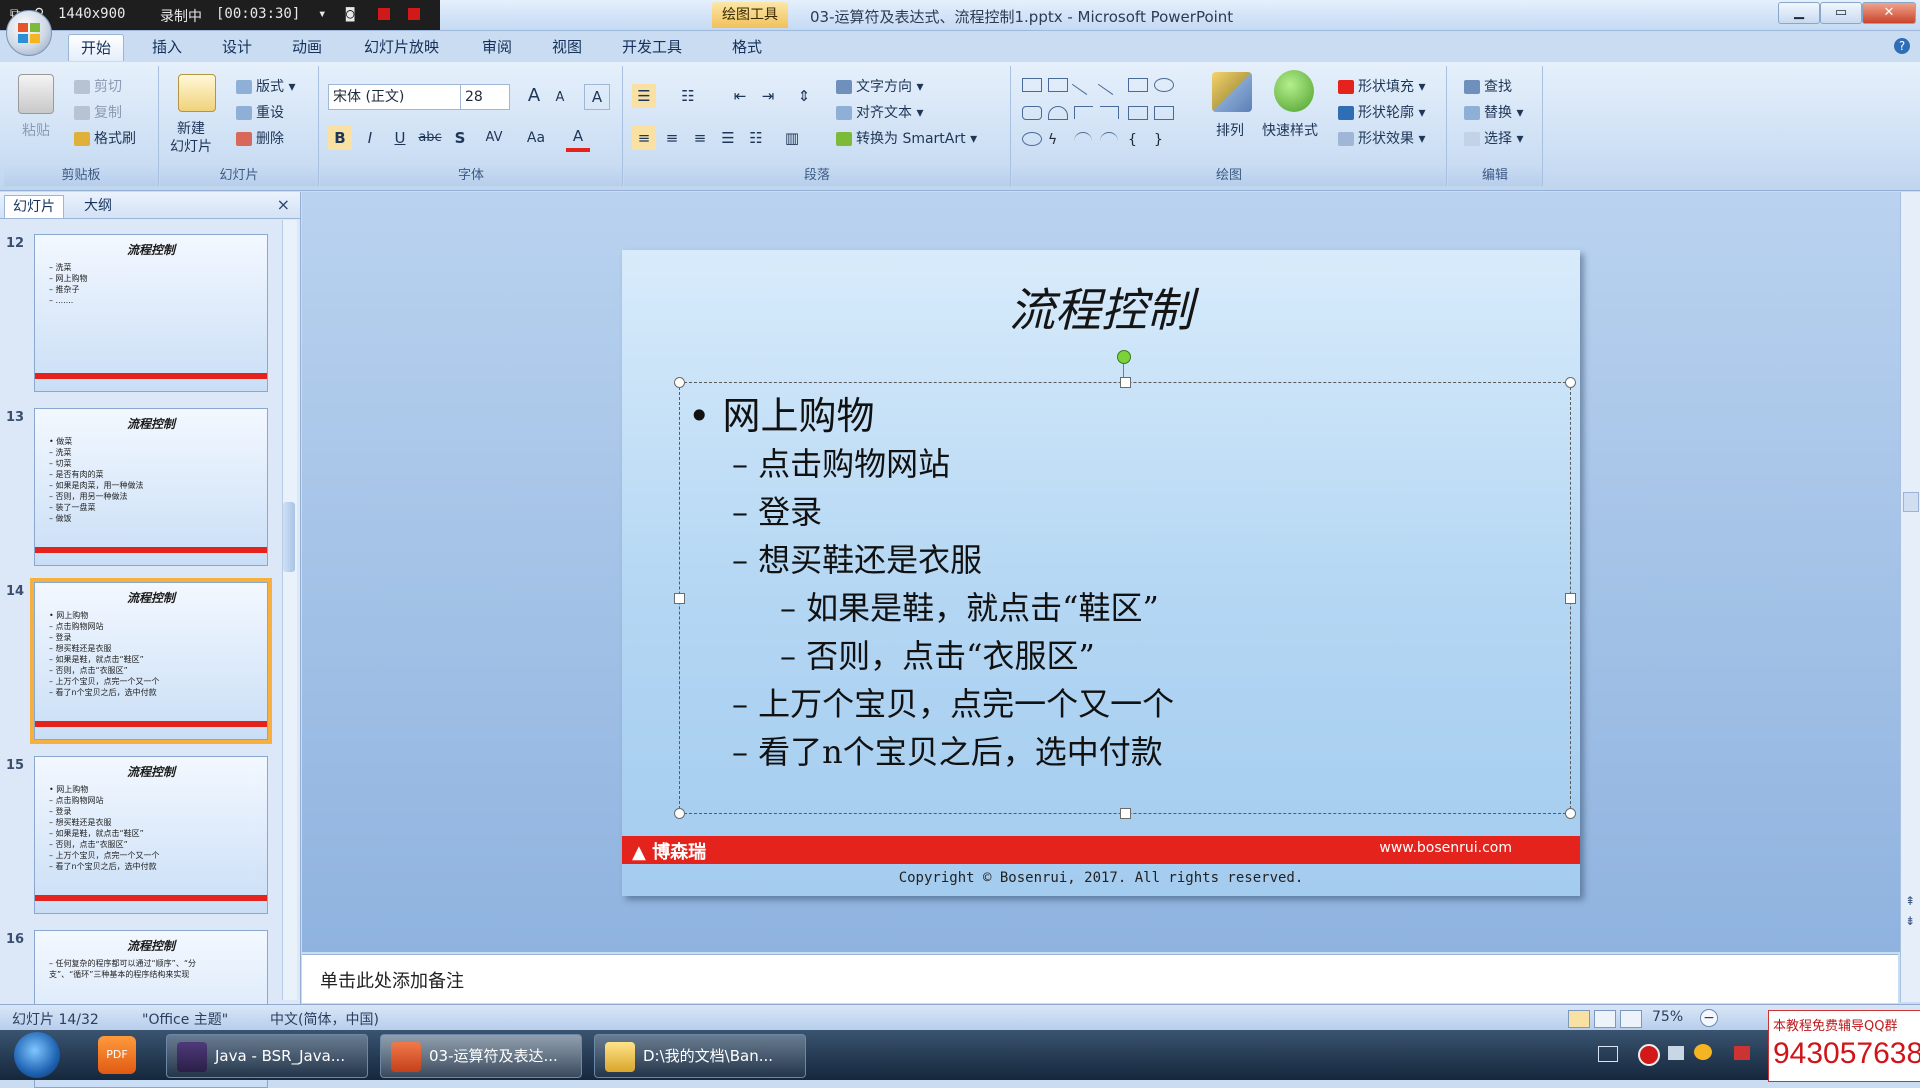 This screenshot has width=1920, height=1088. I want to click on pane-scrollbar, so click(289, 610).